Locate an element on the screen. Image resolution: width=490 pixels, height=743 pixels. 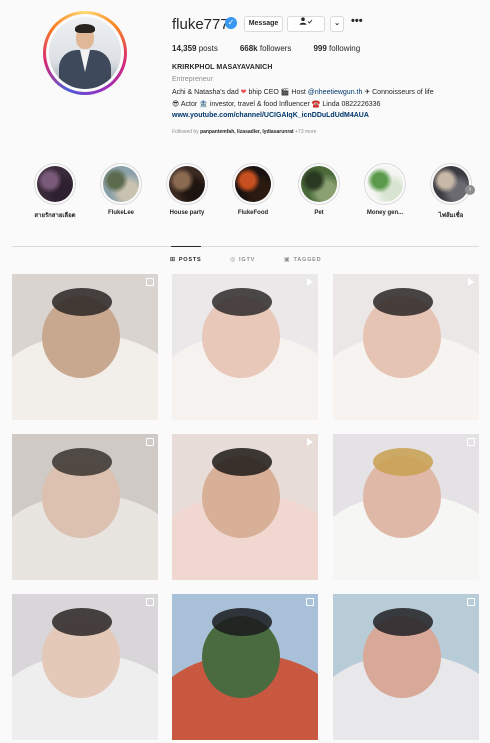
chevron-down-icon: ⌄ is located at coordinates (337, 23).